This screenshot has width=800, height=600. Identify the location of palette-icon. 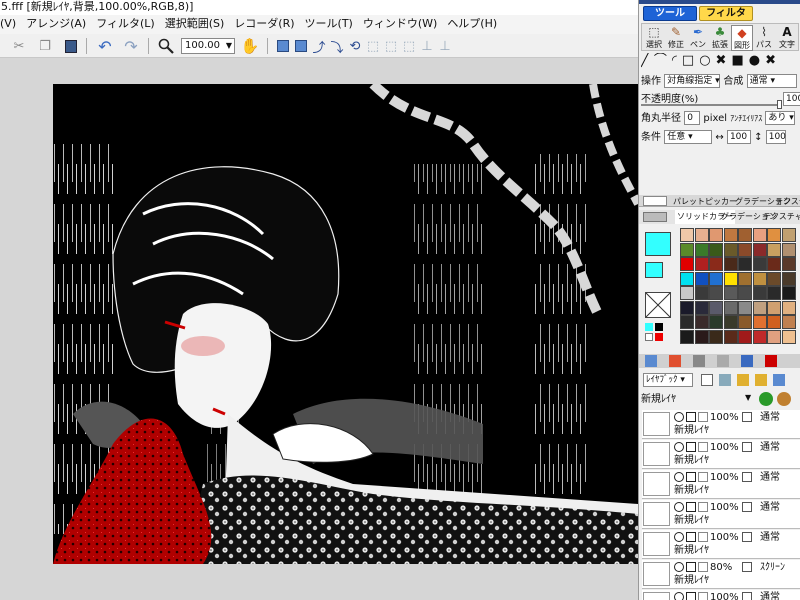
(655, 217).